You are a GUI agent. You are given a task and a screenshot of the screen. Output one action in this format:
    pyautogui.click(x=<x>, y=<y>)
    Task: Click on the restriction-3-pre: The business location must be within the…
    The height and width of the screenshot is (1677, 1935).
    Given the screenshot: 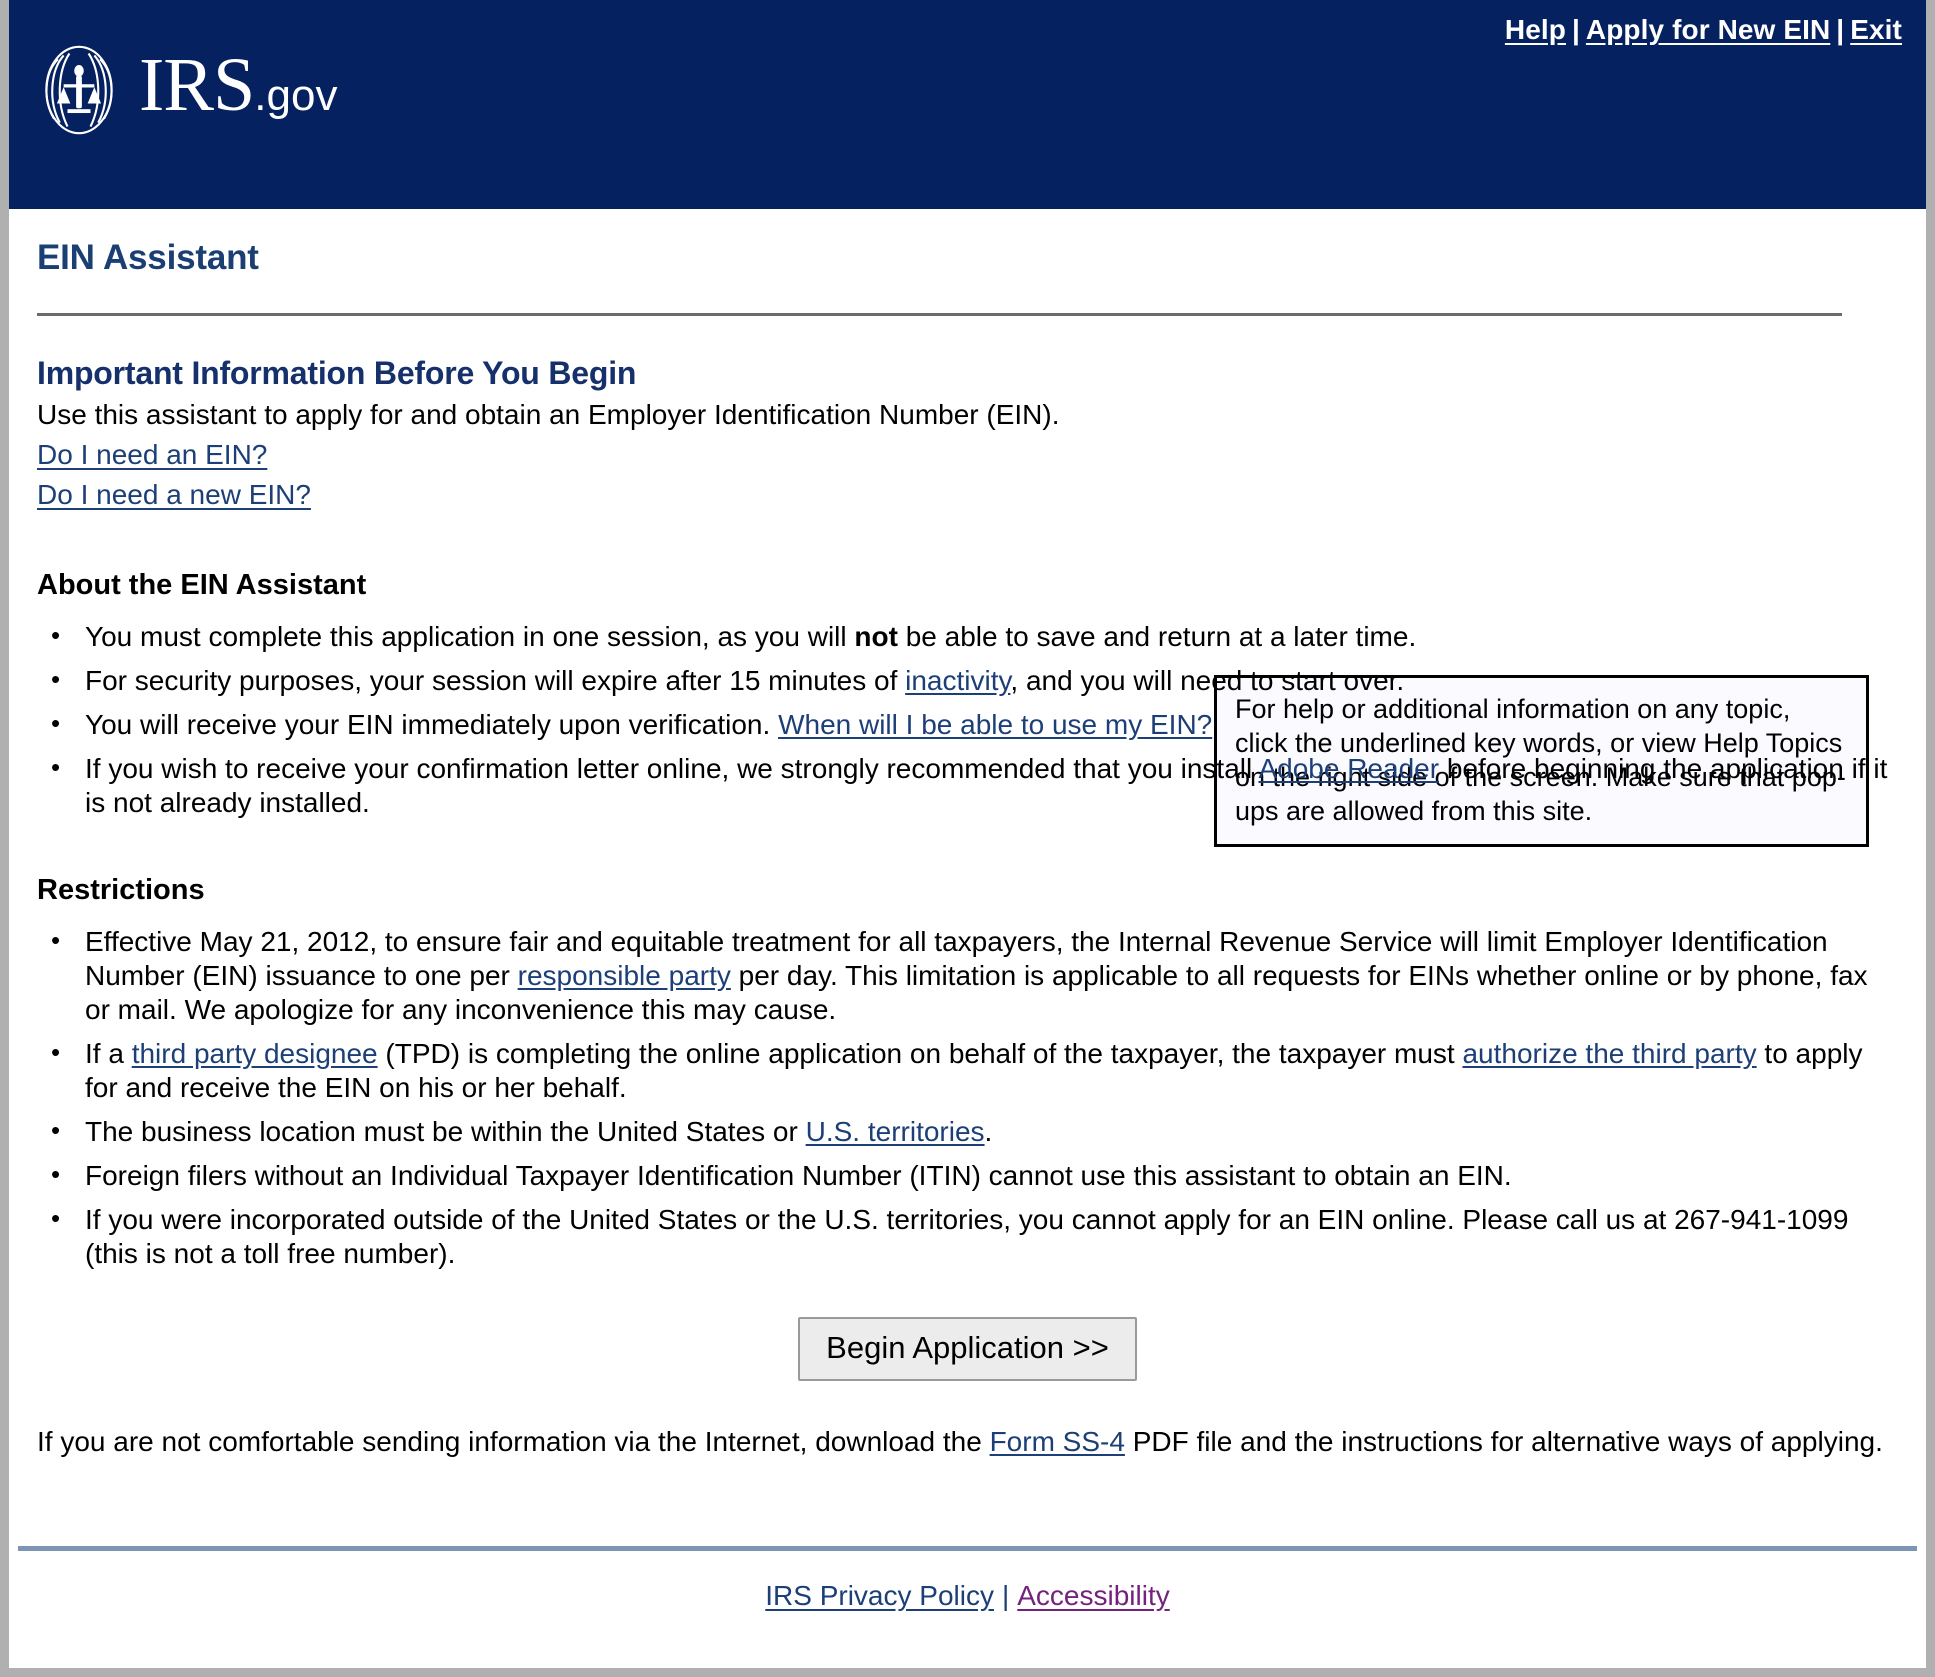 What is the action you would take?
    pyautogui.click(x=445, y=1131)
    